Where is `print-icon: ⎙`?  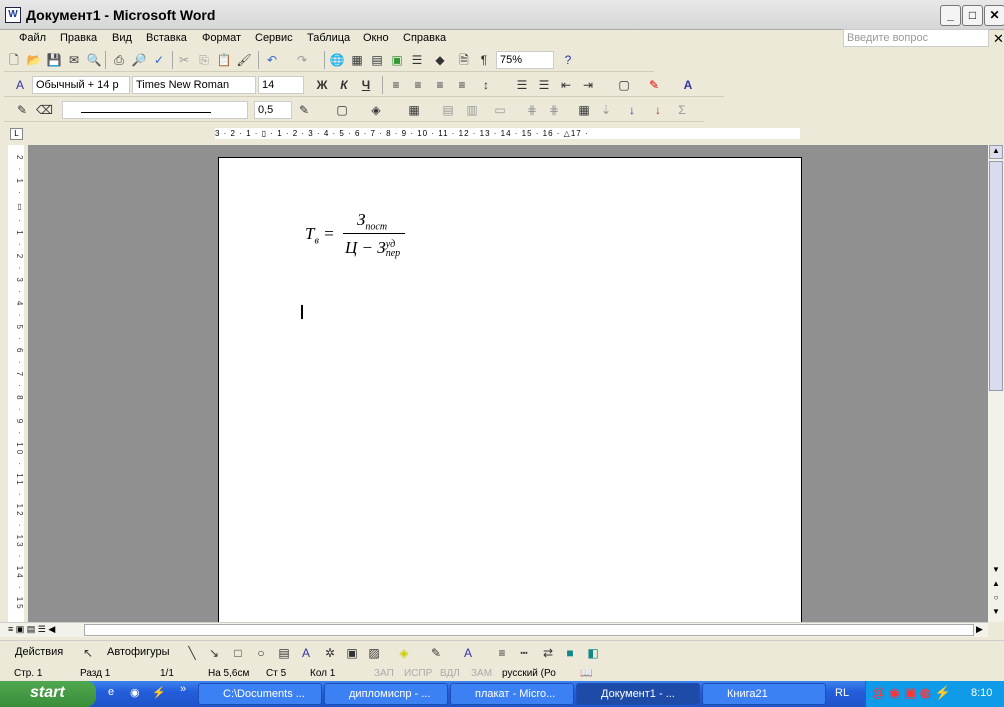 print-icon: ⎙ is located at coordinates (119, 60).